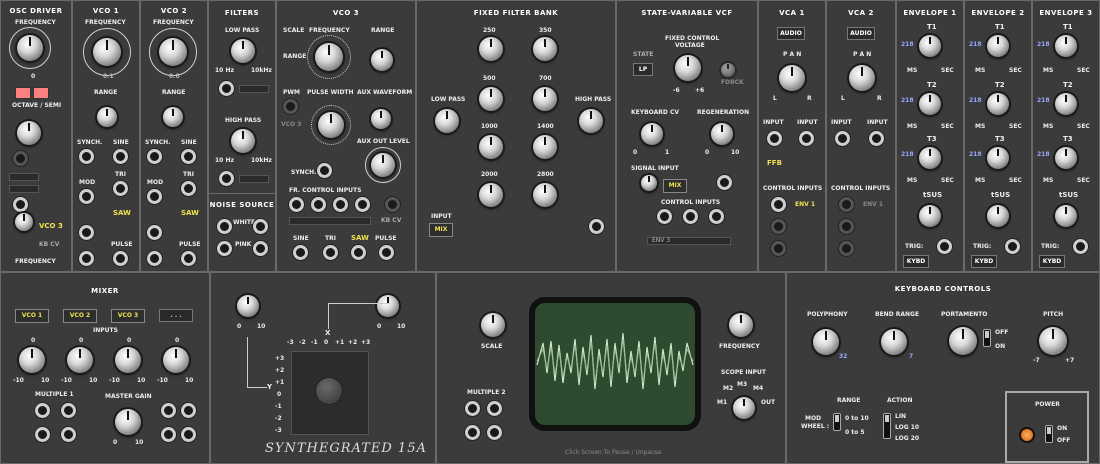 The width and height of the screenshot is (1100, 464). I want to click on scope-scale-knob, so click(493, 325).